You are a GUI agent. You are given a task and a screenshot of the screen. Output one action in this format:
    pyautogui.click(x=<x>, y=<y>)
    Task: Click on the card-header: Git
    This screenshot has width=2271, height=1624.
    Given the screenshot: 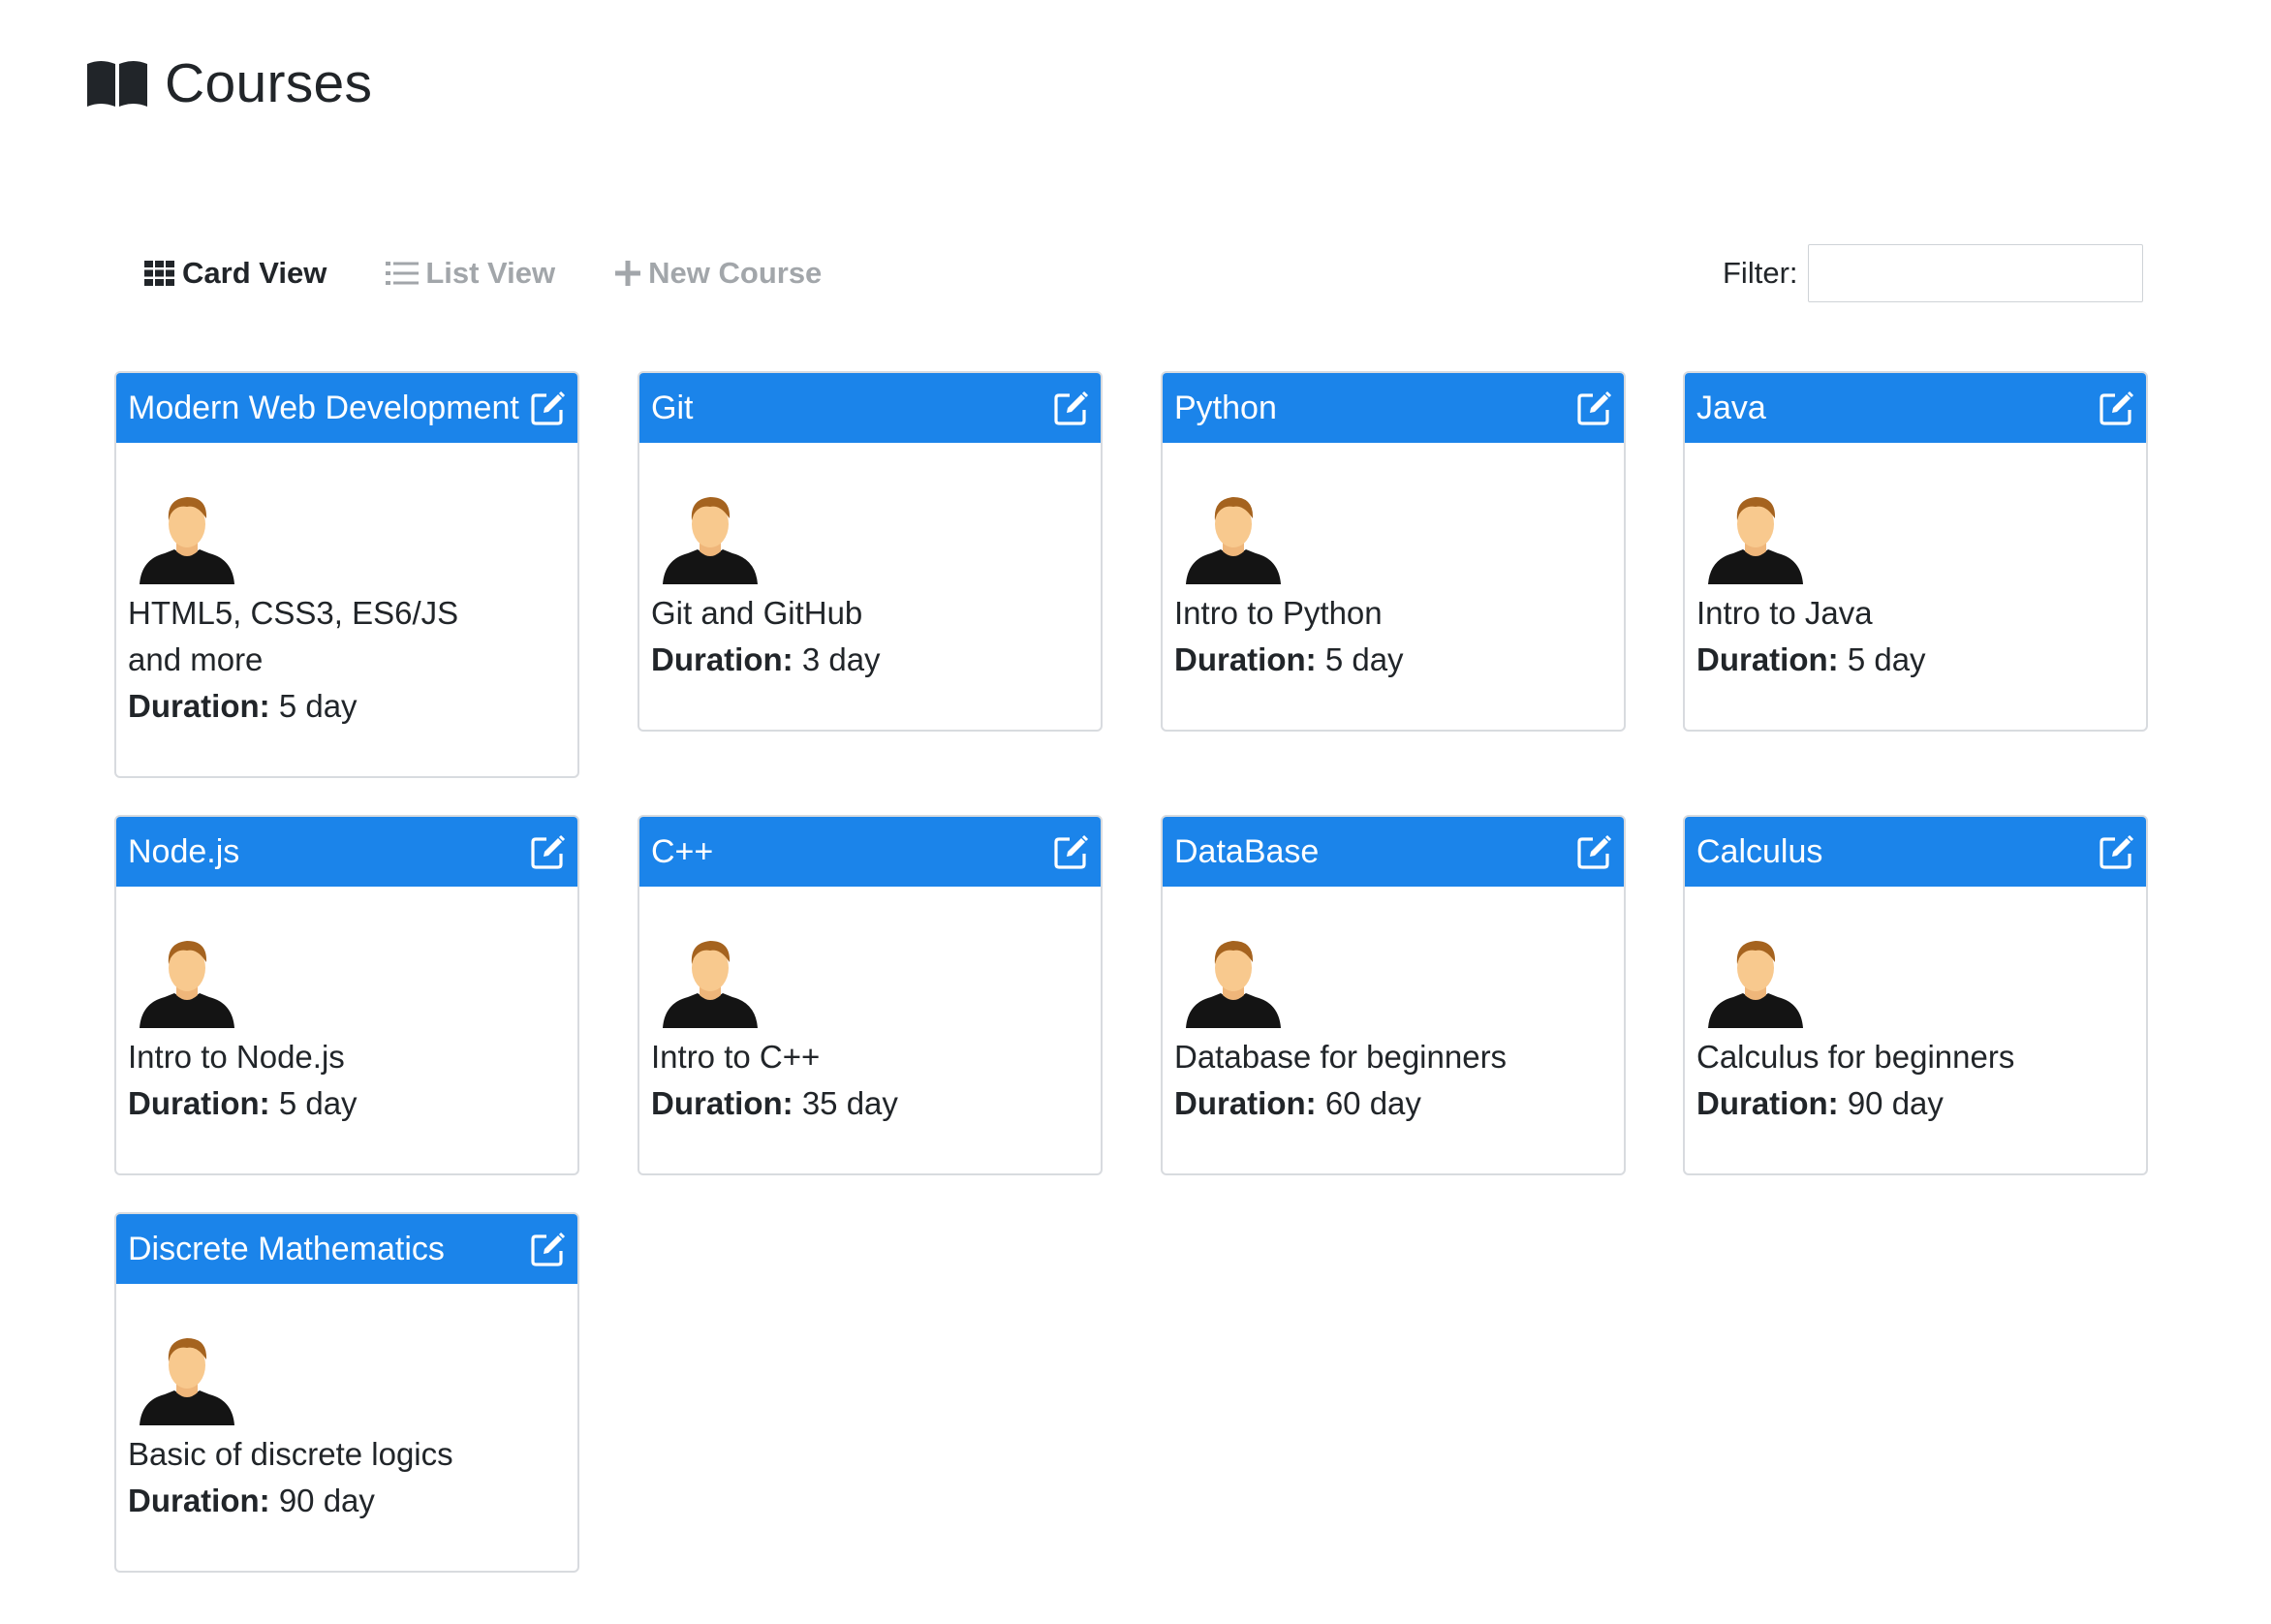 What is the action you would take?
    pyautogui.click(x=870, y=408)
    